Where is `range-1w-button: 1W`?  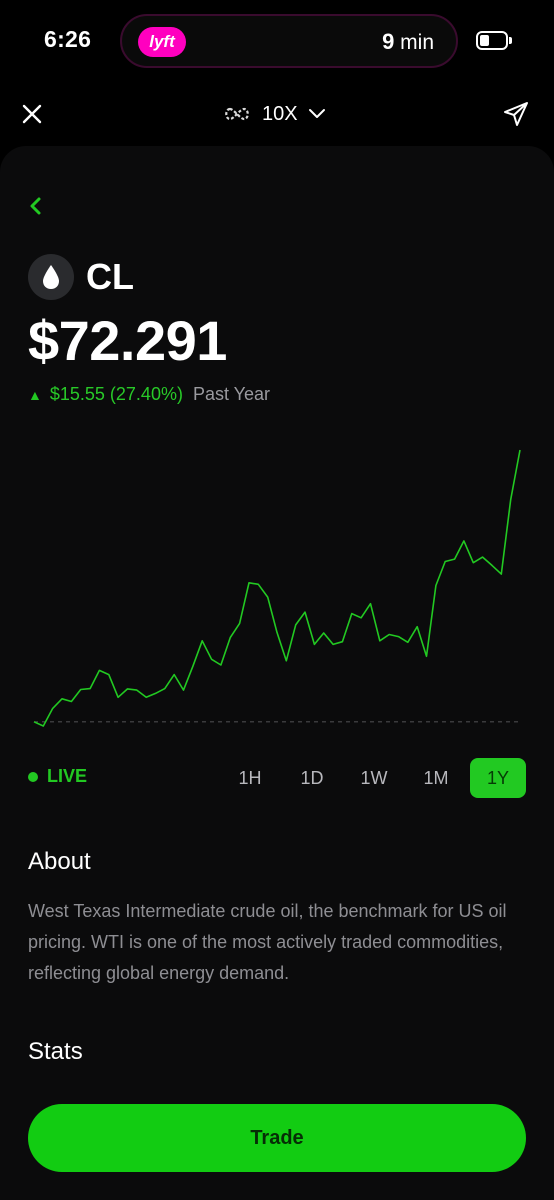 range-1w-button: 1W is located at coordinates (374, 778).